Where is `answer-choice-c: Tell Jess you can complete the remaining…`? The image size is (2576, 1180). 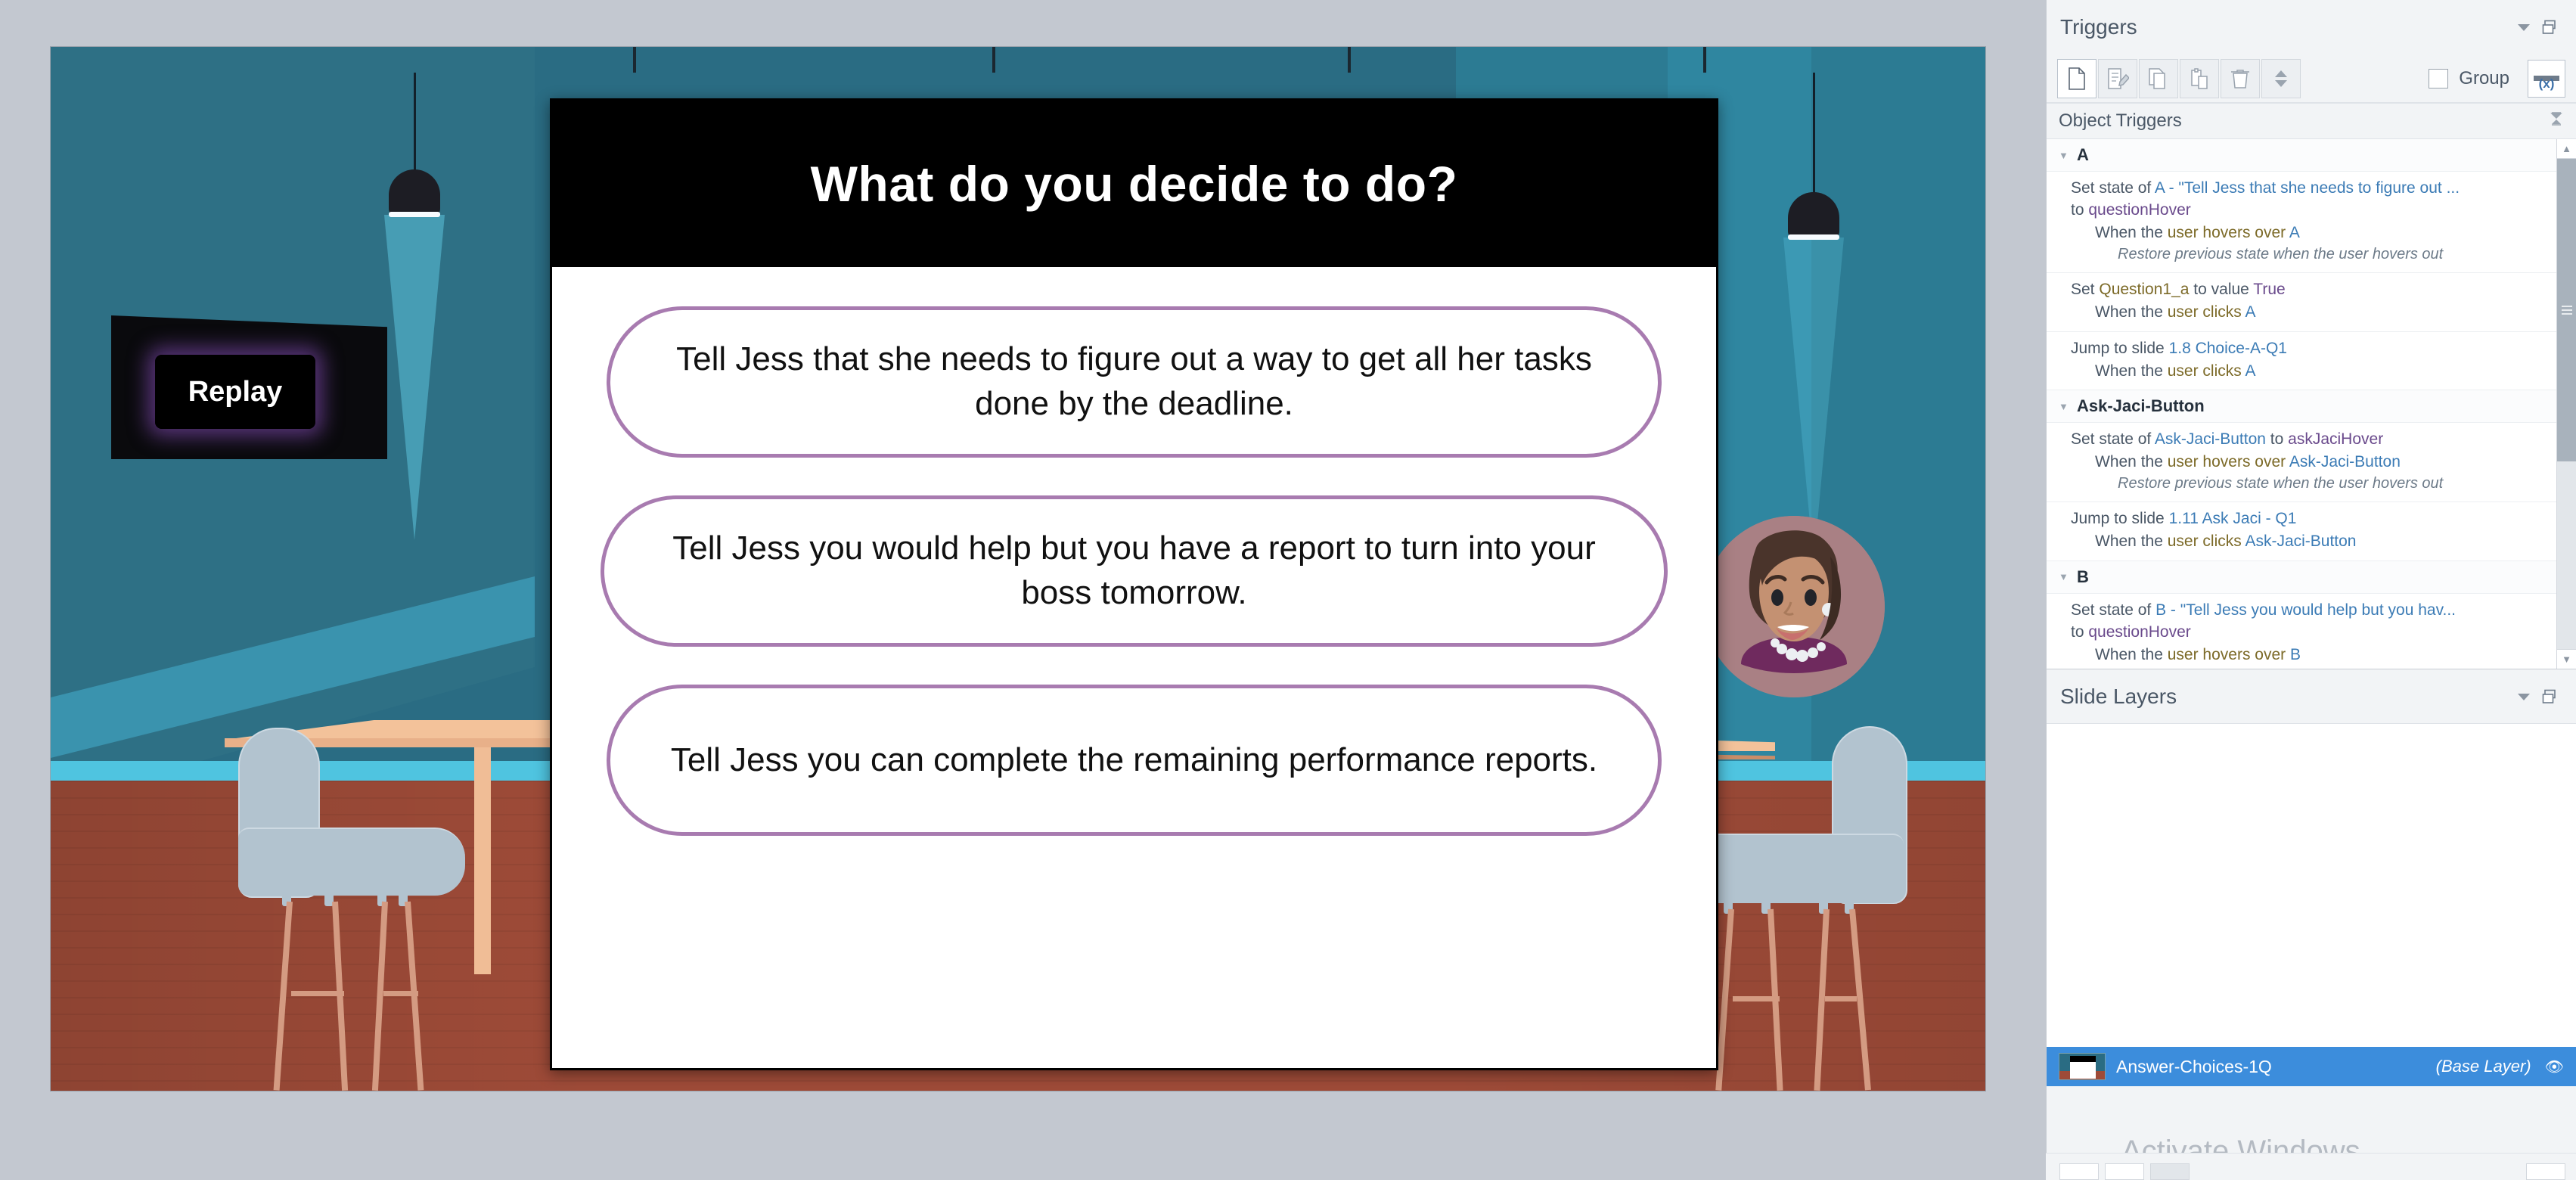 answer-choice-c: Tell Jess you can complete the remaining… is located at coordinates (1134, 760).